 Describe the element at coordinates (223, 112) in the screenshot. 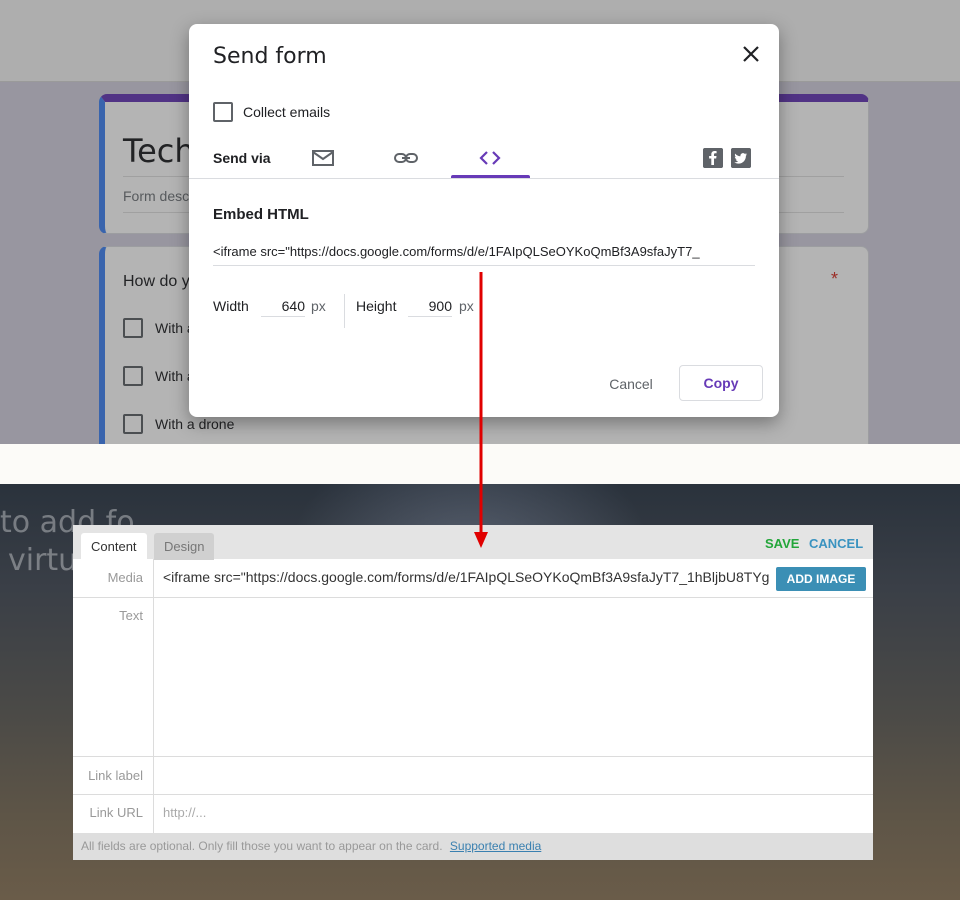

I see `collect-emails-checkbox` at that location.